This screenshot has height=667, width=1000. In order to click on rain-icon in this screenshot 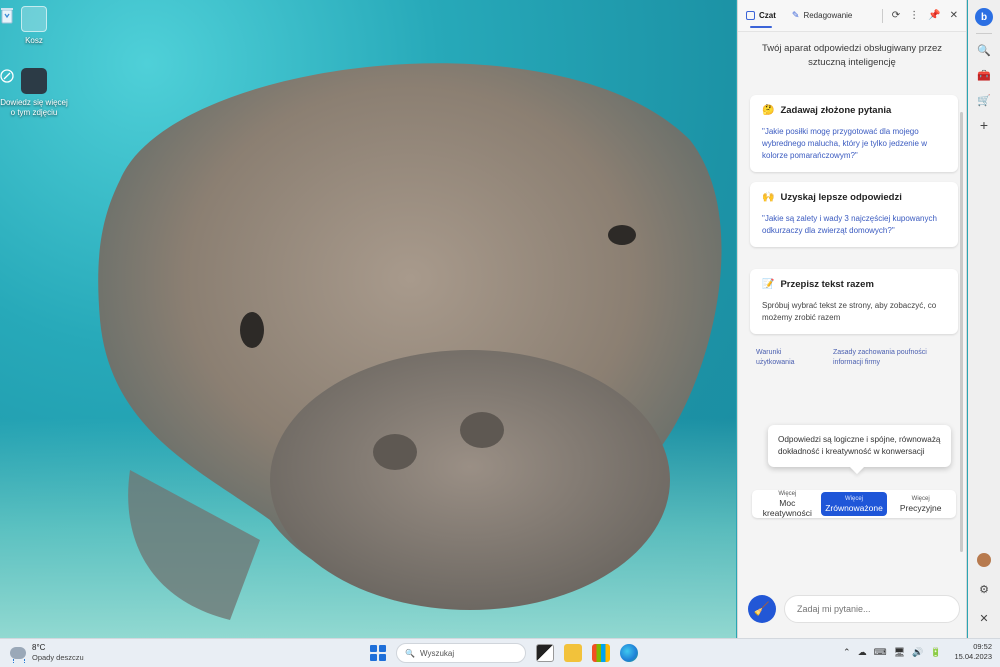, I will do `click(18, 655)`.